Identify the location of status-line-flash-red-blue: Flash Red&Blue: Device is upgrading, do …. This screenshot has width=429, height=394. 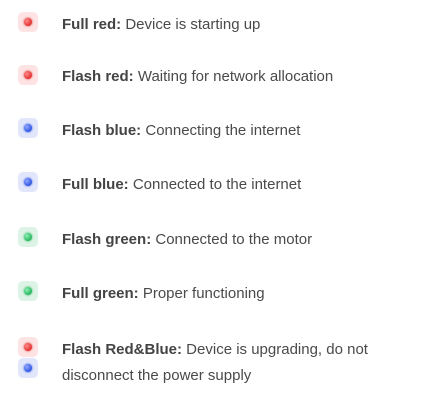
(242, 363).